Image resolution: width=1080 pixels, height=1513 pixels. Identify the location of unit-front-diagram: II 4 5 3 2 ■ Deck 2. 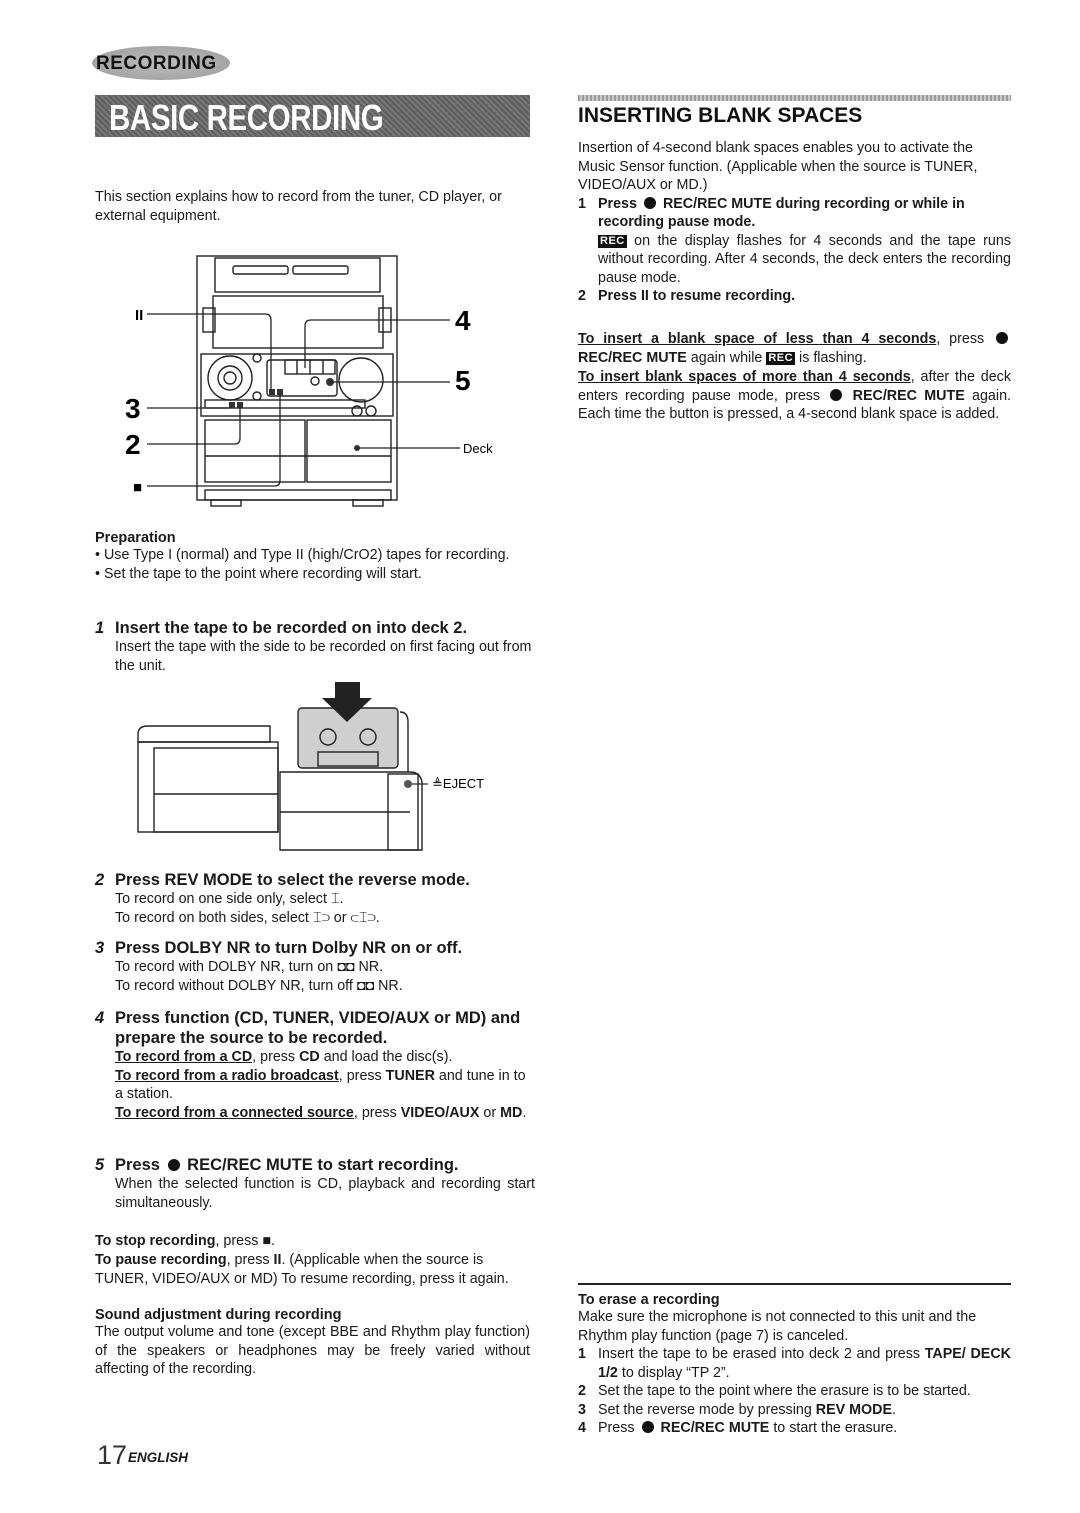
(310, 381).